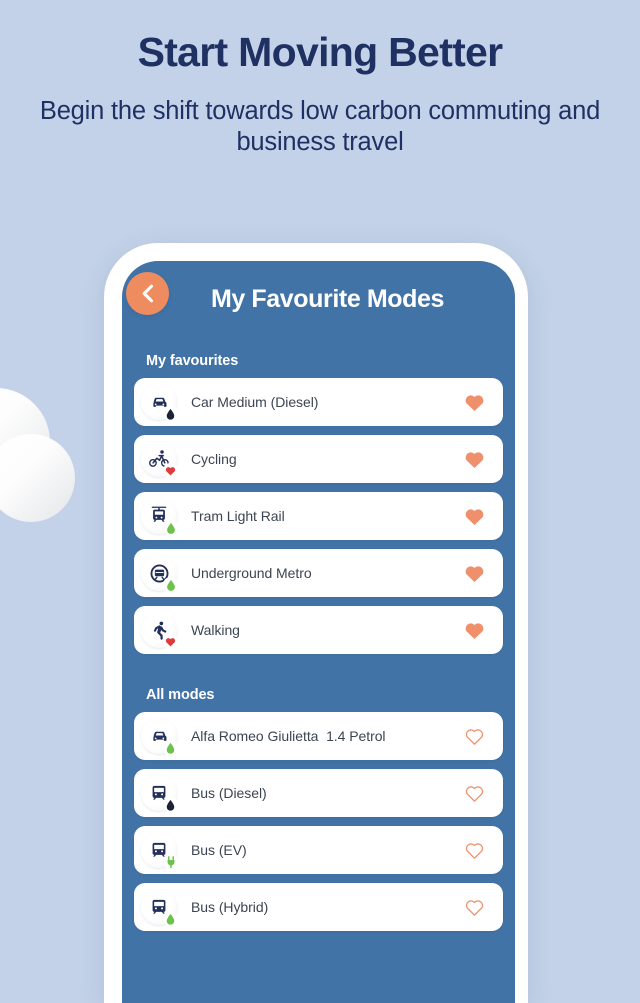 The height and width of the screenshot is (1003, 640). I want to click on mode-row: Bus (Hybrid), so click(318, 907).